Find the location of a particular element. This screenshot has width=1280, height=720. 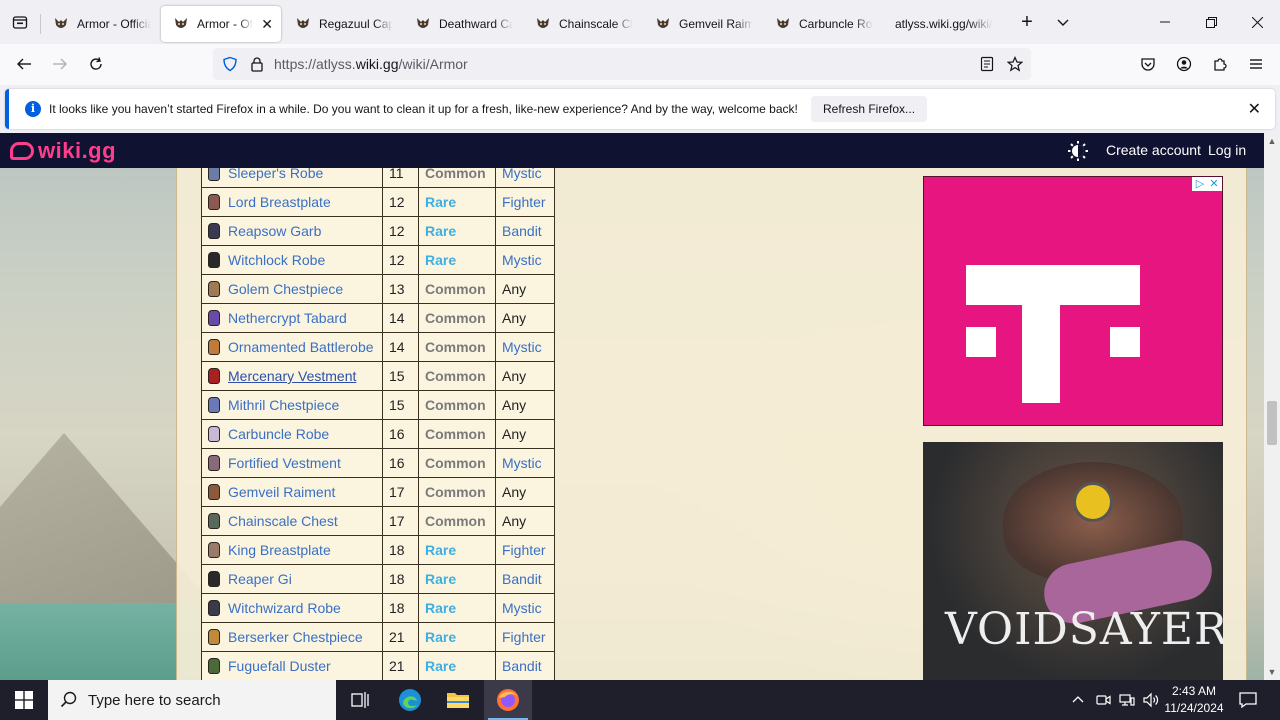

scroll-thumb is located at coordinates (1272, 423).